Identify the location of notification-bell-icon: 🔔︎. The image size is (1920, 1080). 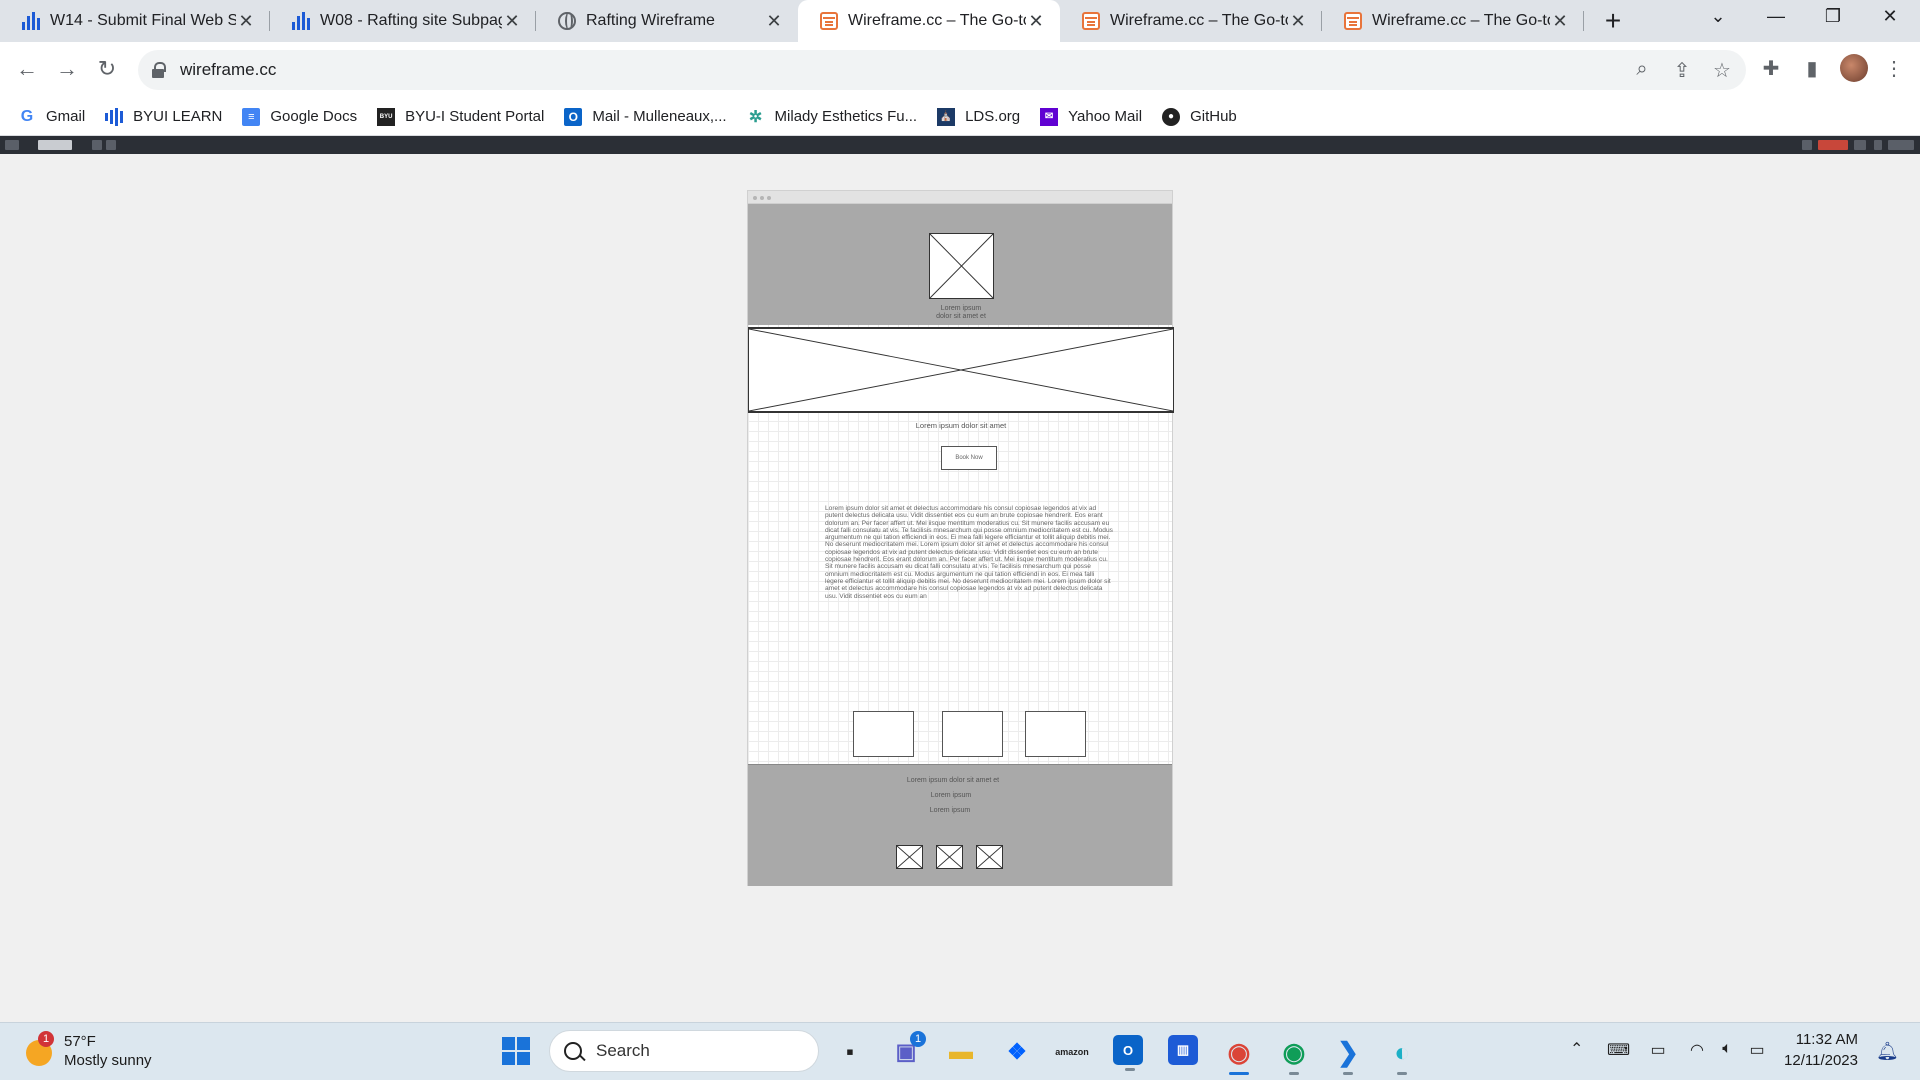
(1887, 1051).